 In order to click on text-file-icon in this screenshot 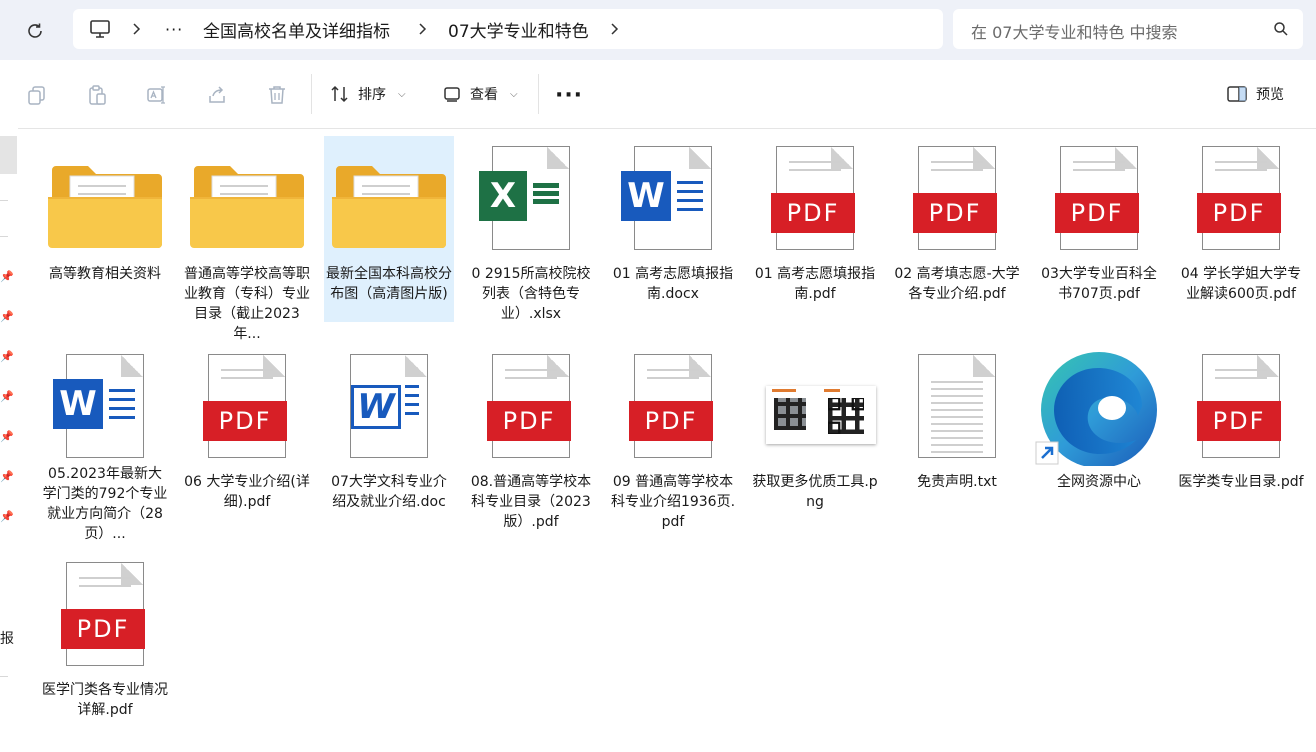, I will do `click(957, 407)`.